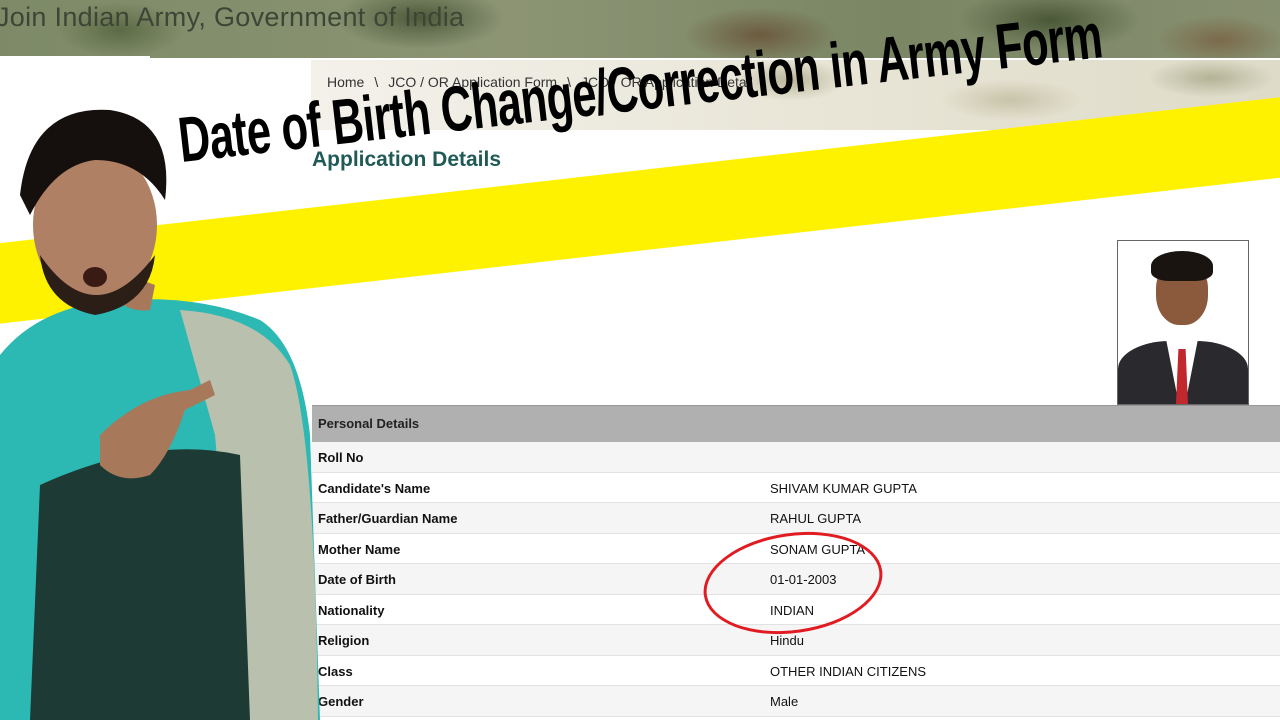 The height and width of the screenshot is (720, 1280). Describe the element at coordinates (351, 610) in the screenshot. I see `row-label: Nationality` at that location.